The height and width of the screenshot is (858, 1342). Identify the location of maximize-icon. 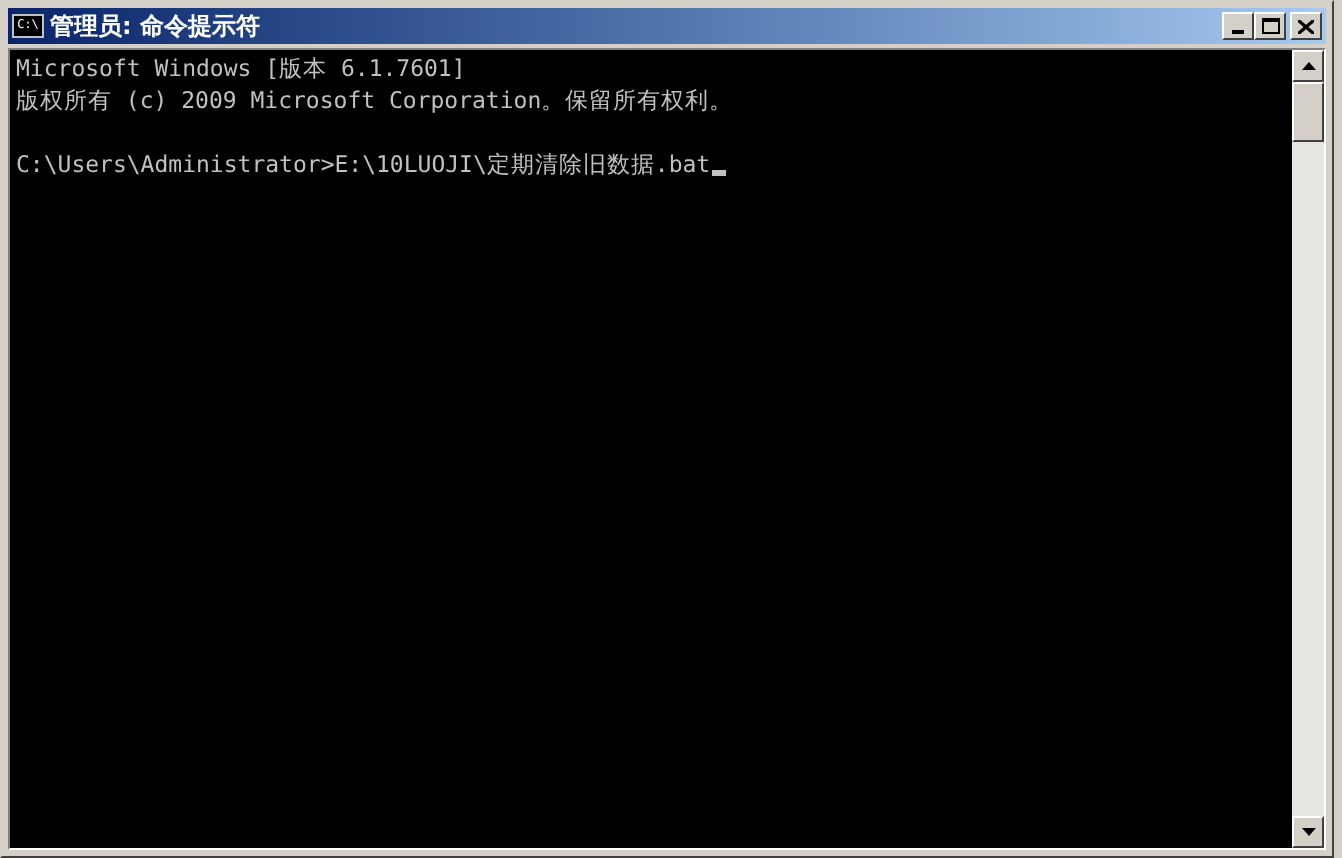
(1270, 26).